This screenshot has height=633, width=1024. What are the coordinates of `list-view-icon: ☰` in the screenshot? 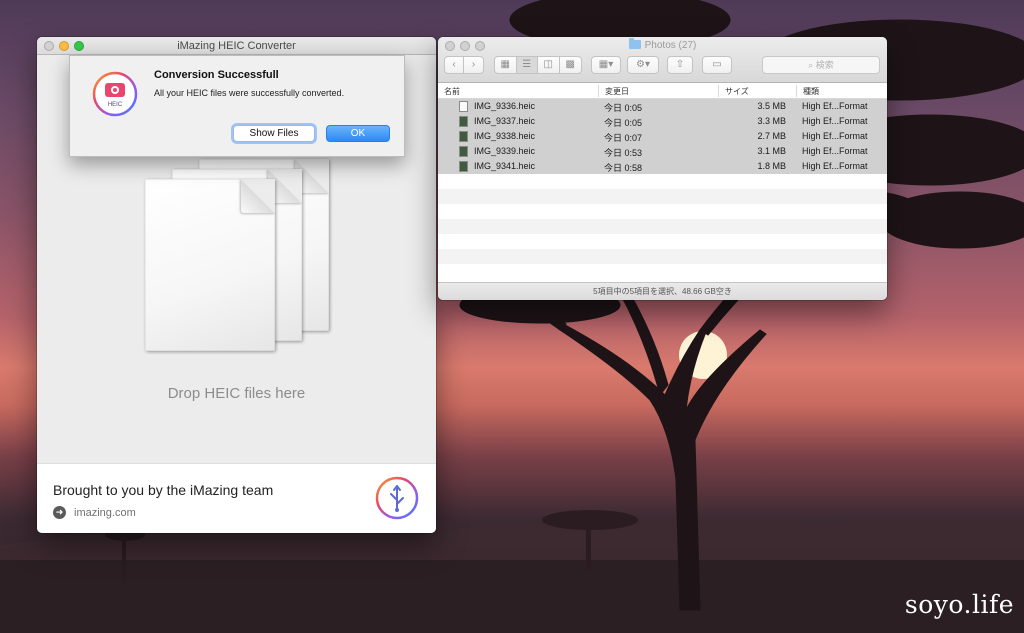 It's located at (527, 64).